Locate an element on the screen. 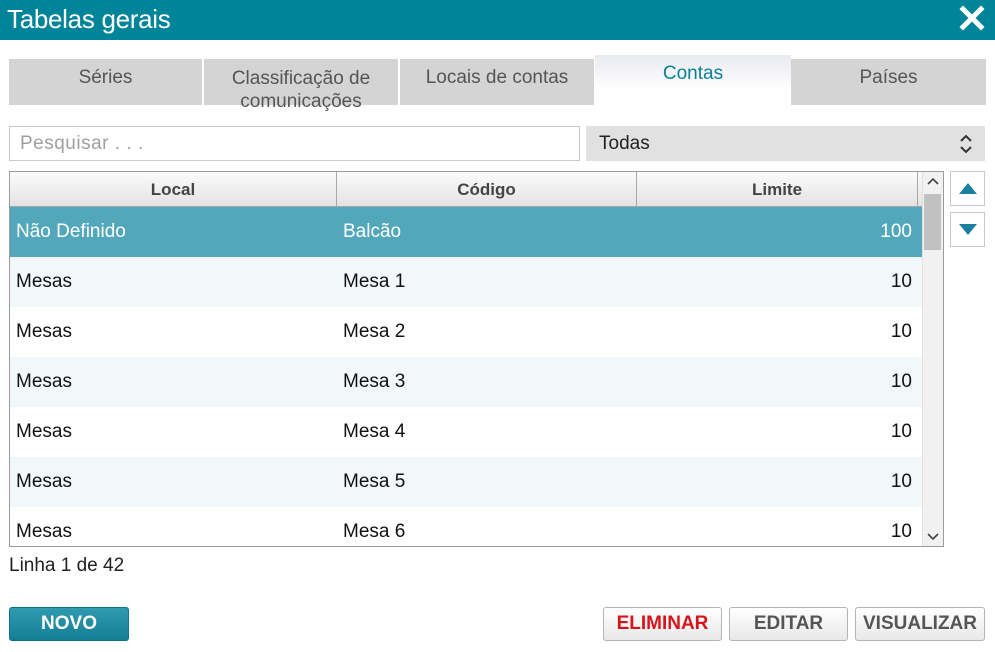 Image resolution: width=995 pixels, height=652 pixels. tab-label: Locais de contas is located at coordinates (497, 77).